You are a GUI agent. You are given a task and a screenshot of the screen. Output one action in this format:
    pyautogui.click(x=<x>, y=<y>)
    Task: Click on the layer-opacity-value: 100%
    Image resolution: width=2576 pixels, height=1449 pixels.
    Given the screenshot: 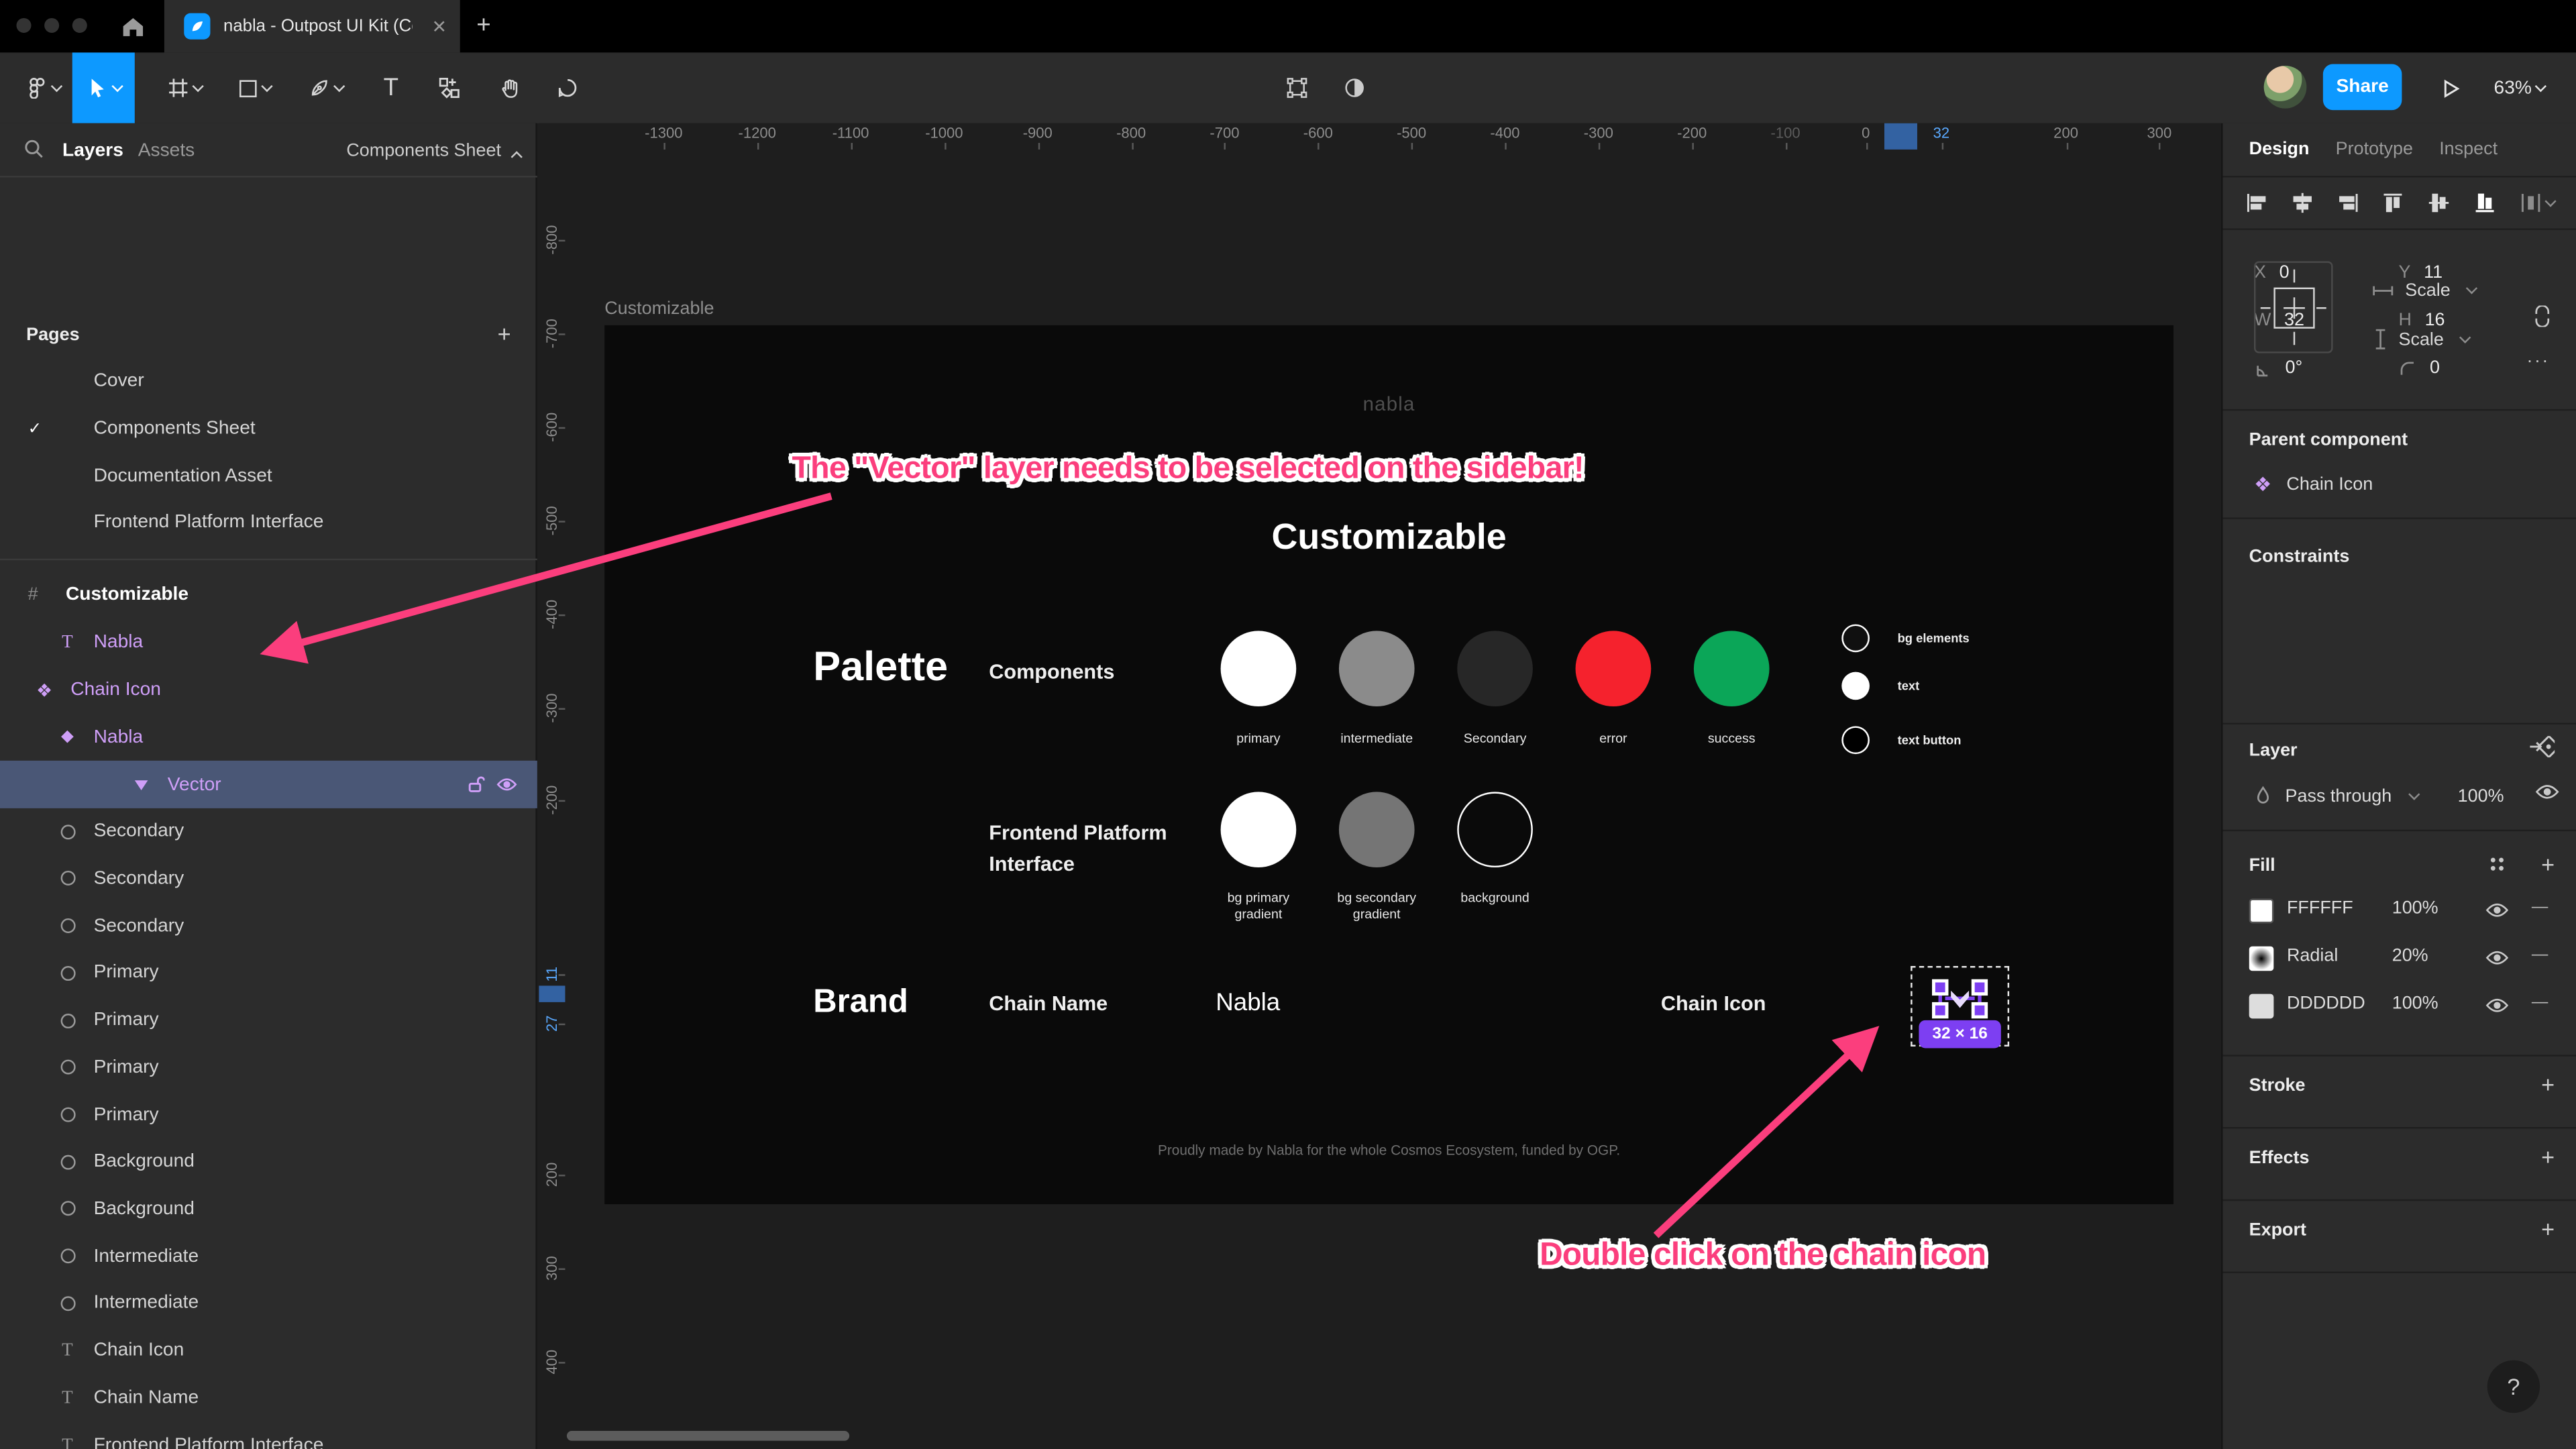 What is the action you would take?
    pyautogui.click(x=2481, y=796)
    